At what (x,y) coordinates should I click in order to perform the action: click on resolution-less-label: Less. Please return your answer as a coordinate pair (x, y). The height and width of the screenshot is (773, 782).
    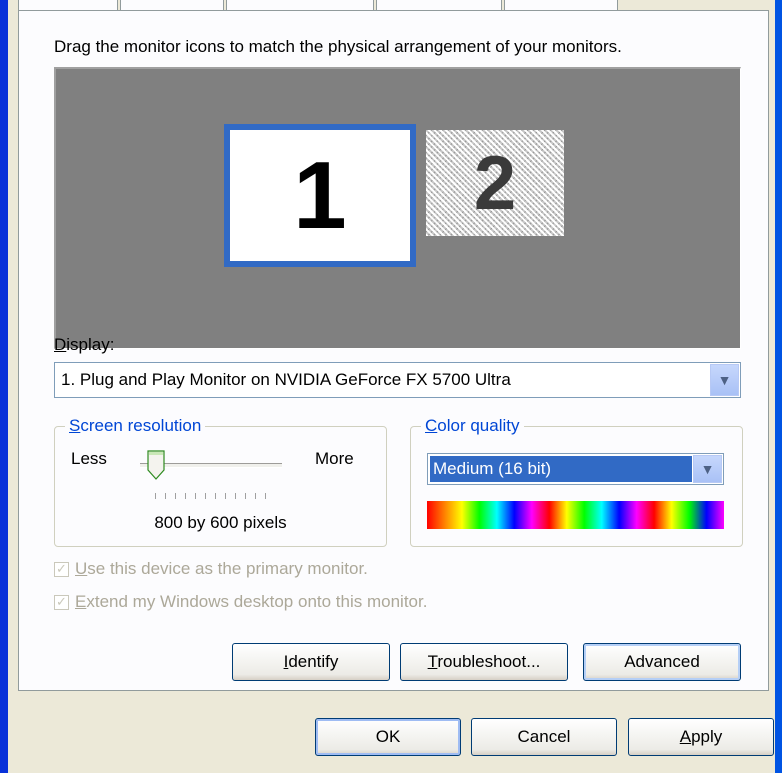
    Looking at the image, I should click on (89, 458).